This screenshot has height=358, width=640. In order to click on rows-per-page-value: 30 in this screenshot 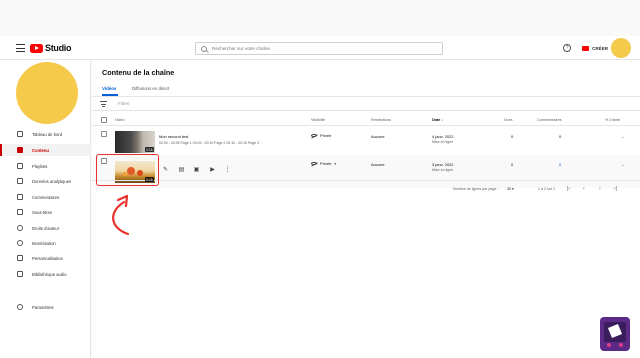, I will do `click(509, 189)`.